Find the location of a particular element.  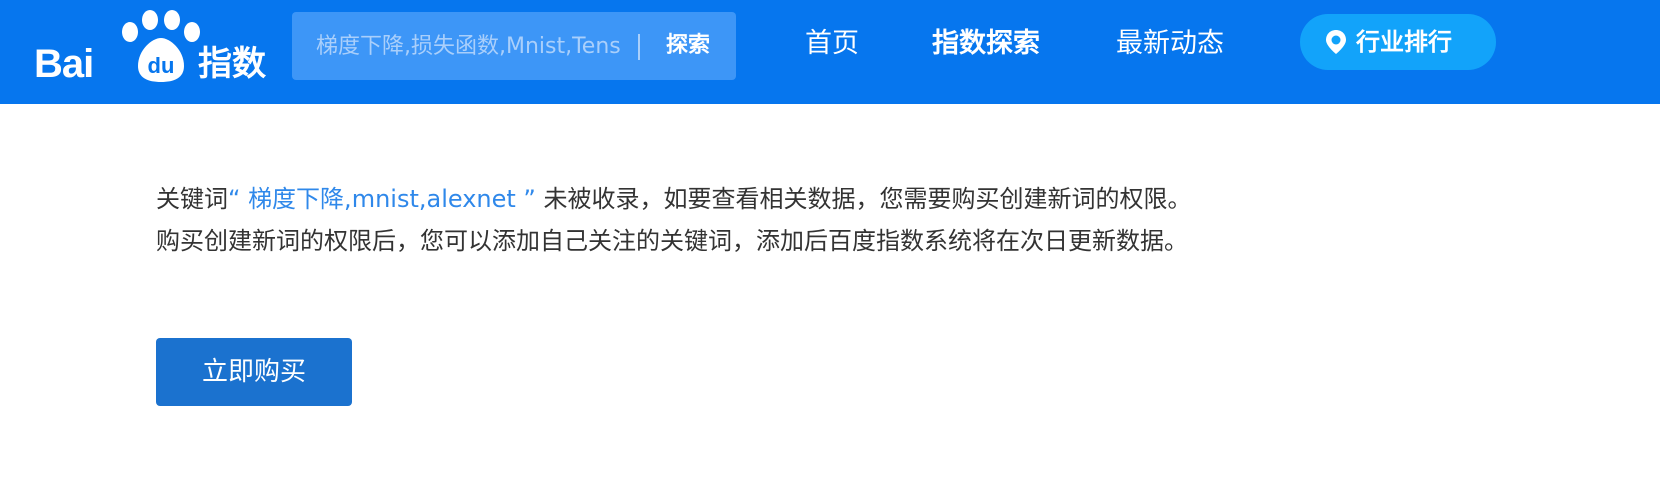

search-box: 探索 is located at coordinates (514, 46).